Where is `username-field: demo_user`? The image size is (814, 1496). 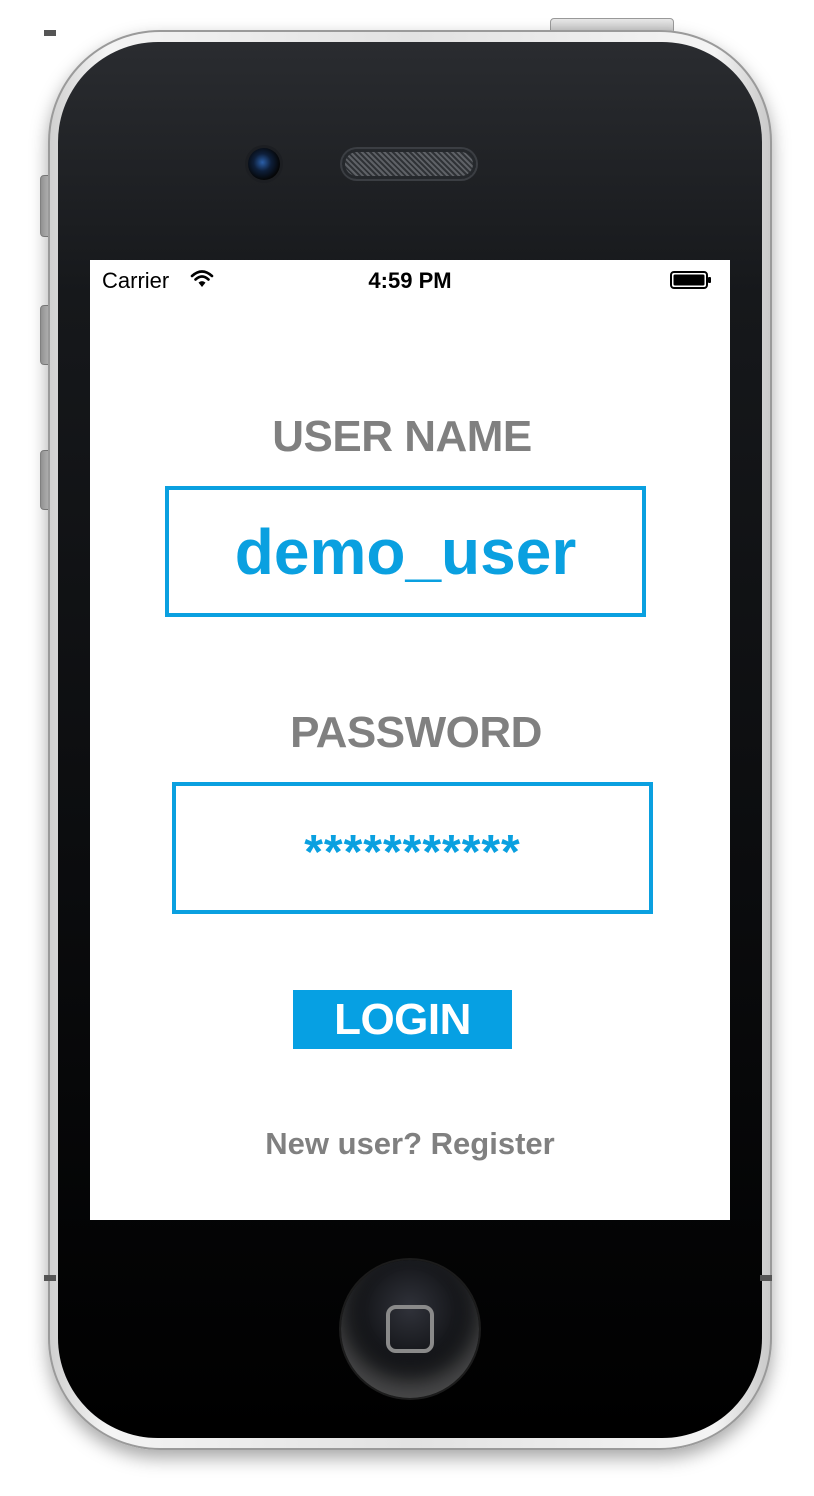
username-field: demo_user is located at coordinates (405, 551).